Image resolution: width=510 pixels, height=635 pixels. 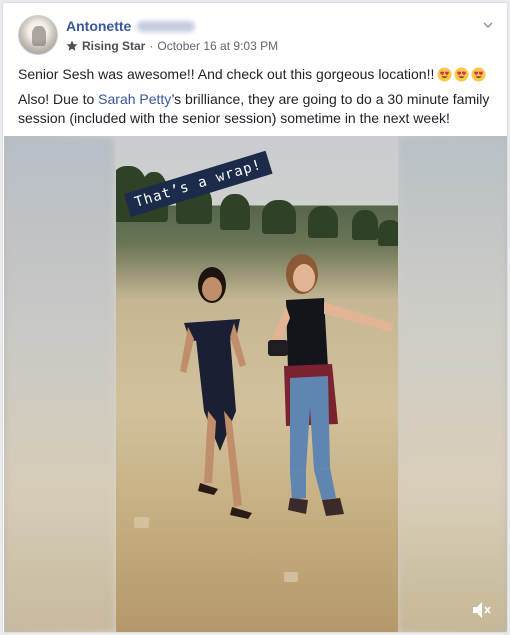 I want to click on post-line-2-start: Also! Due to, so click(x=58, y=99).